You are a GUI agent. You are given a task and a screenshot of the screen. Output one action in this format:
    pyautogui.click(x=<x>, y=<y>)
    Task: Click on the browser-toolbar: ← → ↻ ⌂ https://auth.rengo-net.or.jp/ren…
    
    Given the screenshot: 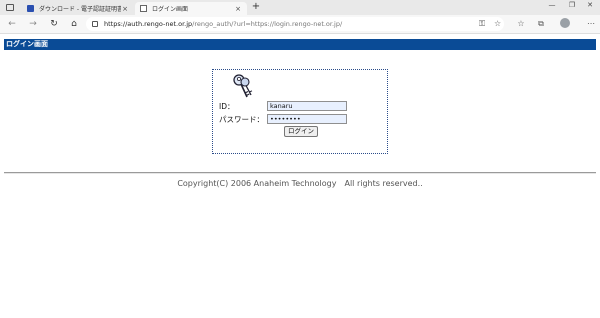 What is the action you would take?
    pyautogui.click(x=300, y=24)
    